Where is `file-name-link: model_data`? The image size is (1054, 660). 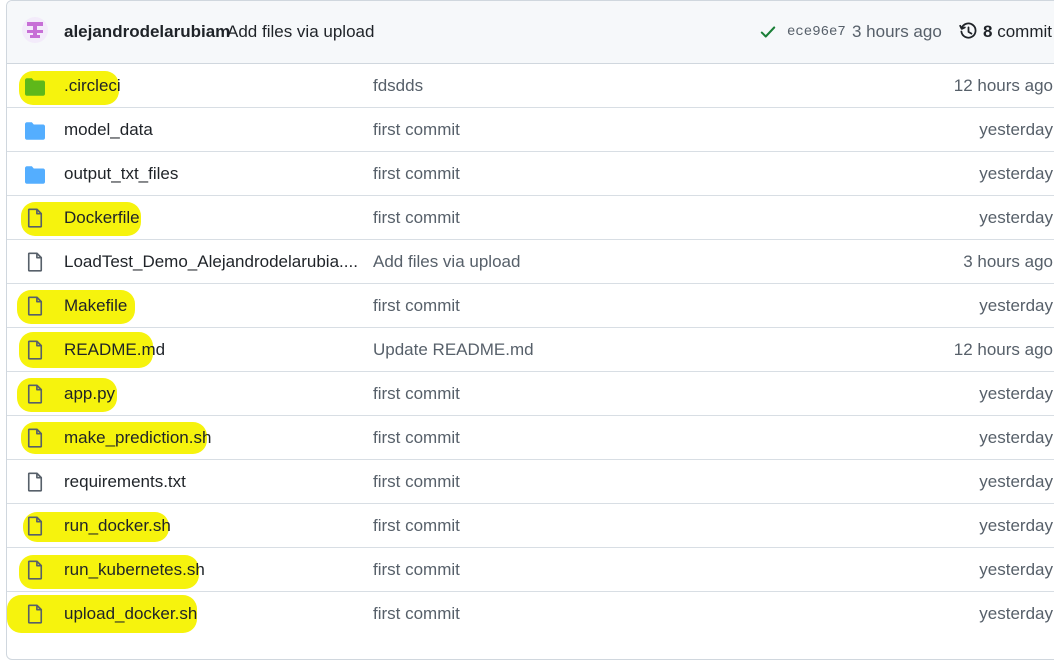
file-name-link: model_data is located at coordinates (108, 130).